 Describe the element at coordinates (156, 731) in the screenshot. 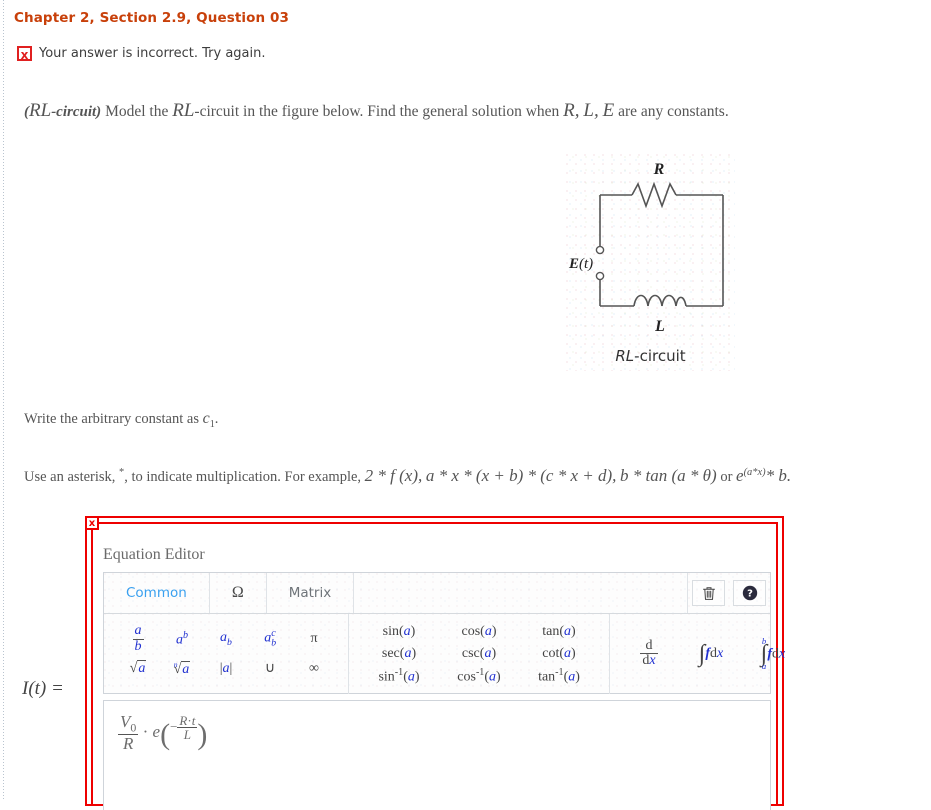

I see `answer-base-e: e` at that location.